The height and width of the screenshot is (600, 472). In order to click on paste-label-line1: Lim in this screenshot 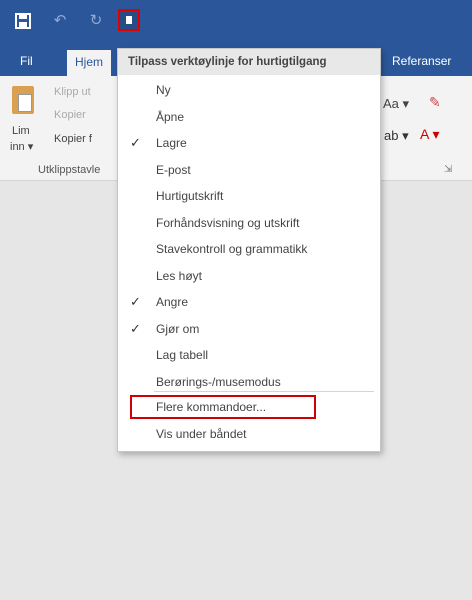, I will do `click(21, 131)`.